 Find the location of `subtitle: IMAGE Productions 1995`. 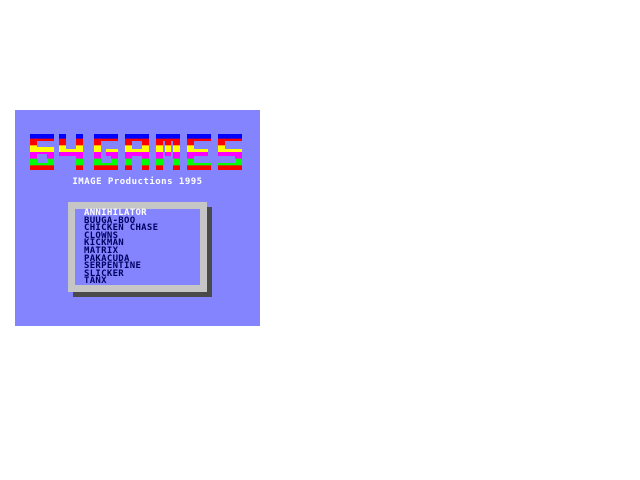

subtitle: IMAGE Productions 1995 is located at coordinates (137, 182).